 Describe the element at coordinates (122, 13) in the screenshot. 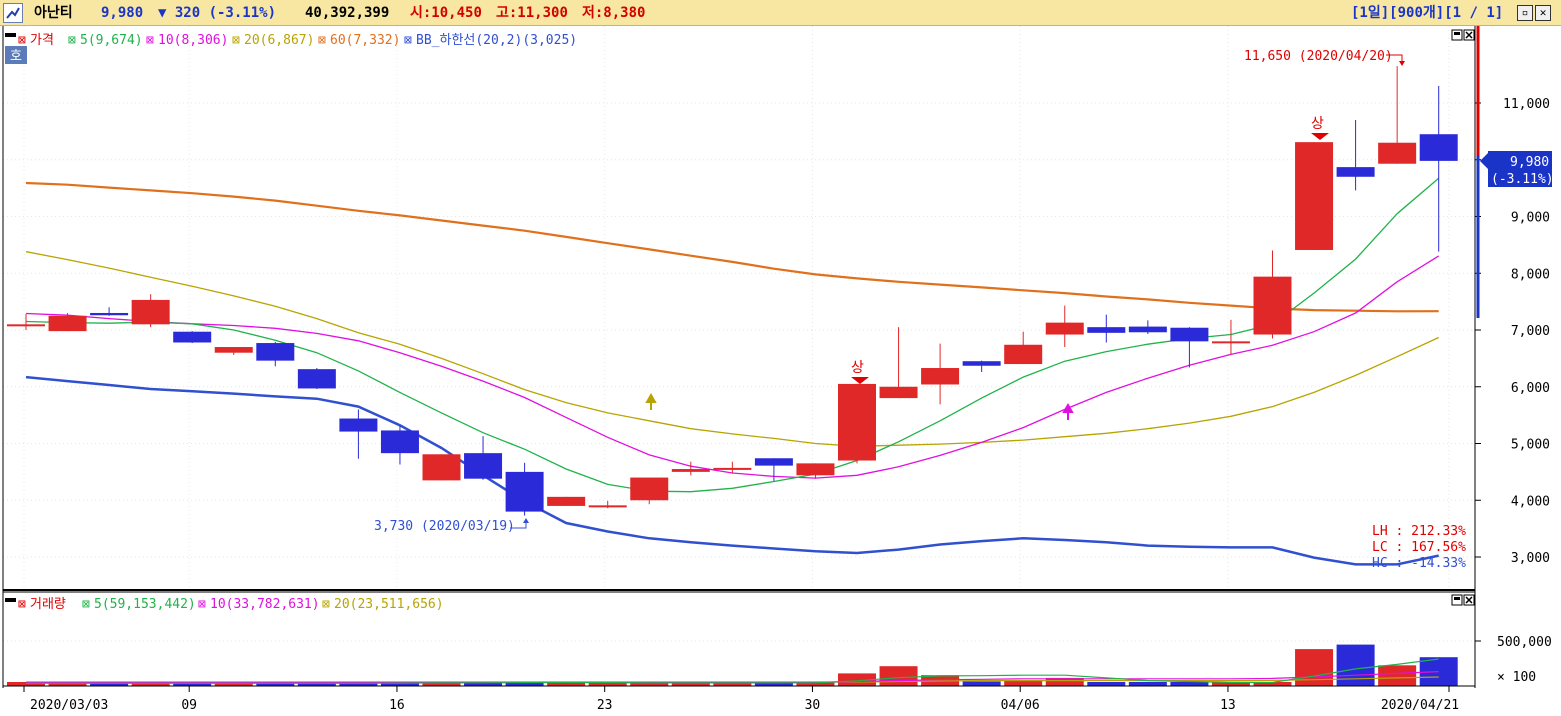

I see `current-price: 9,980` at that location.